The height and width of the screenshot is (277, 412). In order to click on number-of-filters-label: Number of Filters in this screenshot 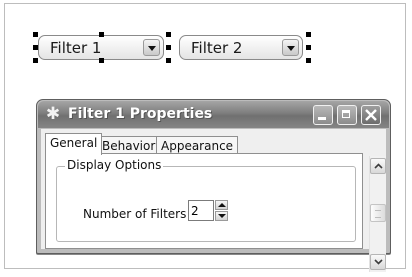, I will do `click(135, 214)`.